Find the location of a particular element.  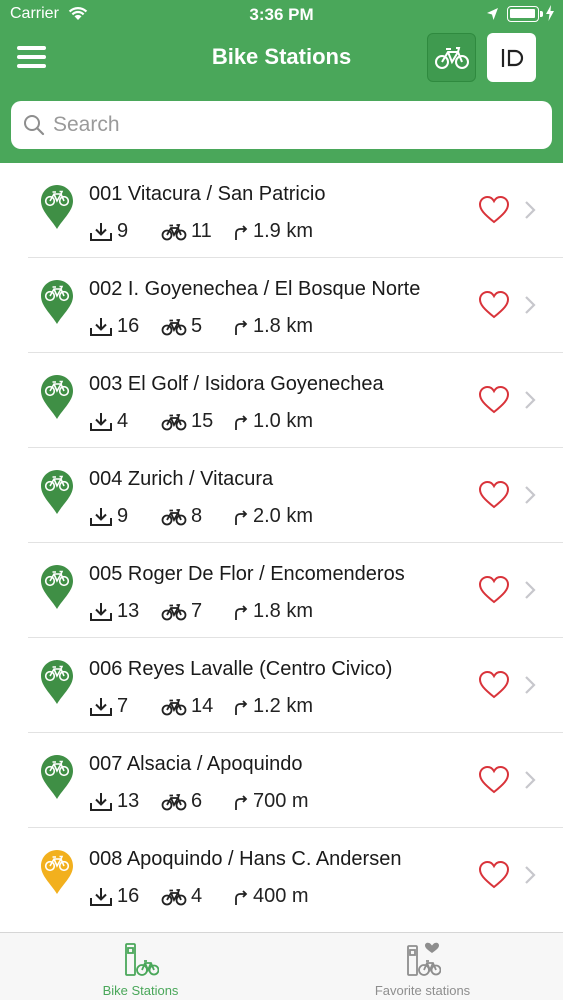

station-name: 003 El Golf / Isidora Goyenechea is located at coordinates (236, 384).